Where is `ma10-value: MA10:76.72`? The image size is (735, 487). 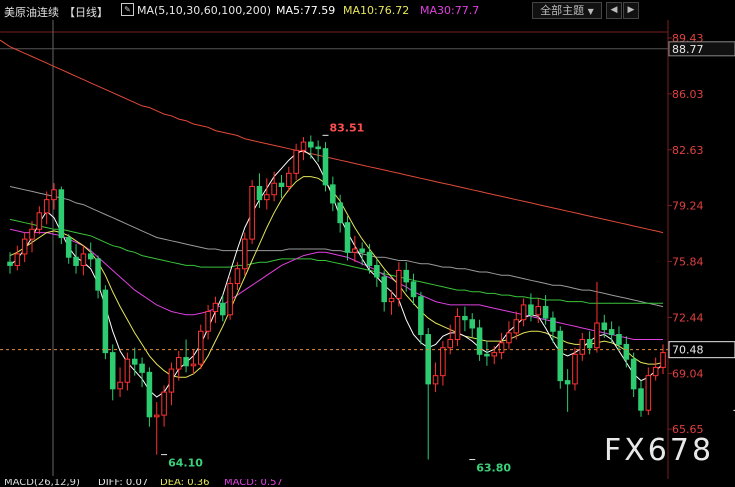
ma10-value: MA10:76.72 is located at coordinates (376, 10).